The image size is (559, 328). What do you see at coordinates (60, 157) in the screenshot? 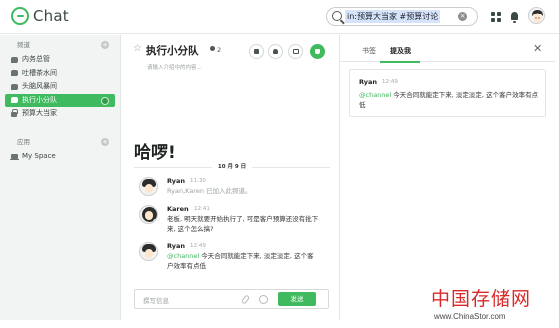
I see `sidebar-item-my-space: My Space` at bounding box center [60, 157].